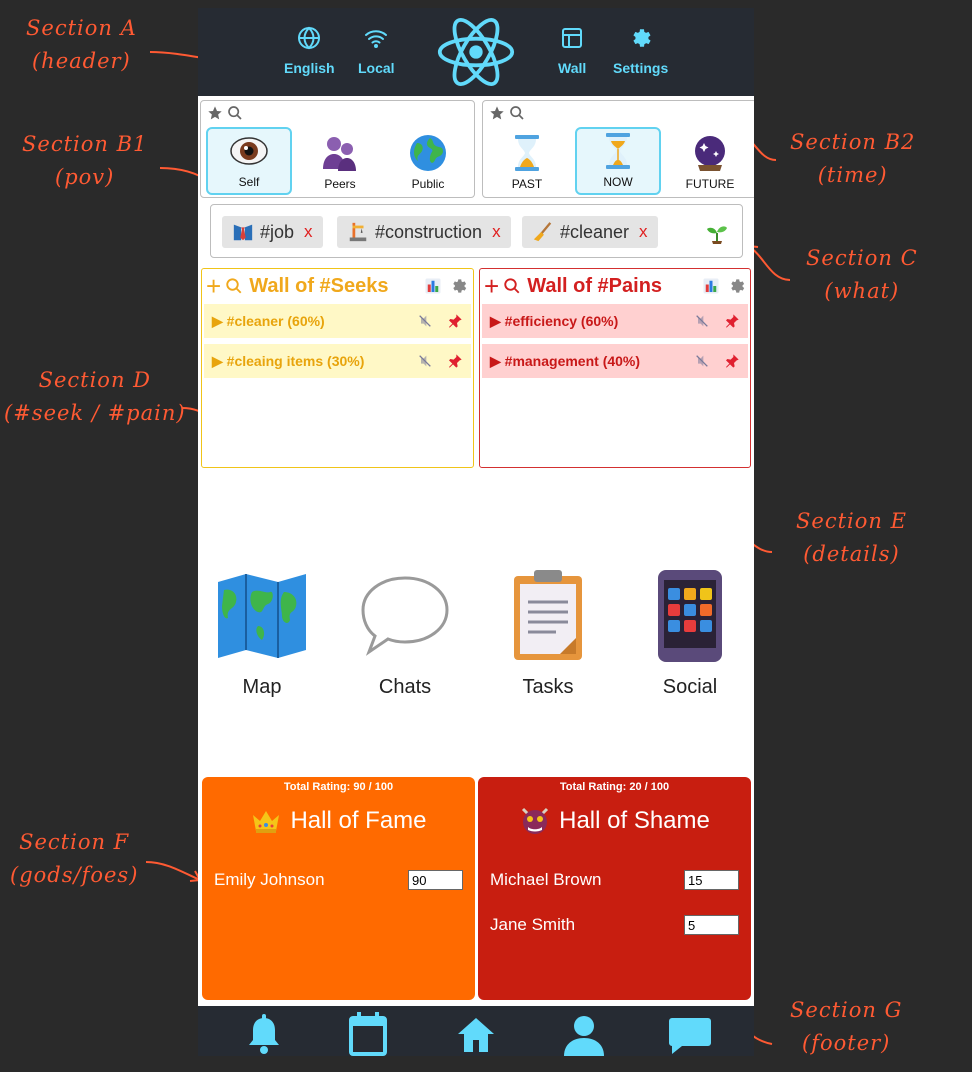 Image resolution: width=972 pixels, height=1072 pixels. I want to click on settings-button: Settings, so click(640, 51).